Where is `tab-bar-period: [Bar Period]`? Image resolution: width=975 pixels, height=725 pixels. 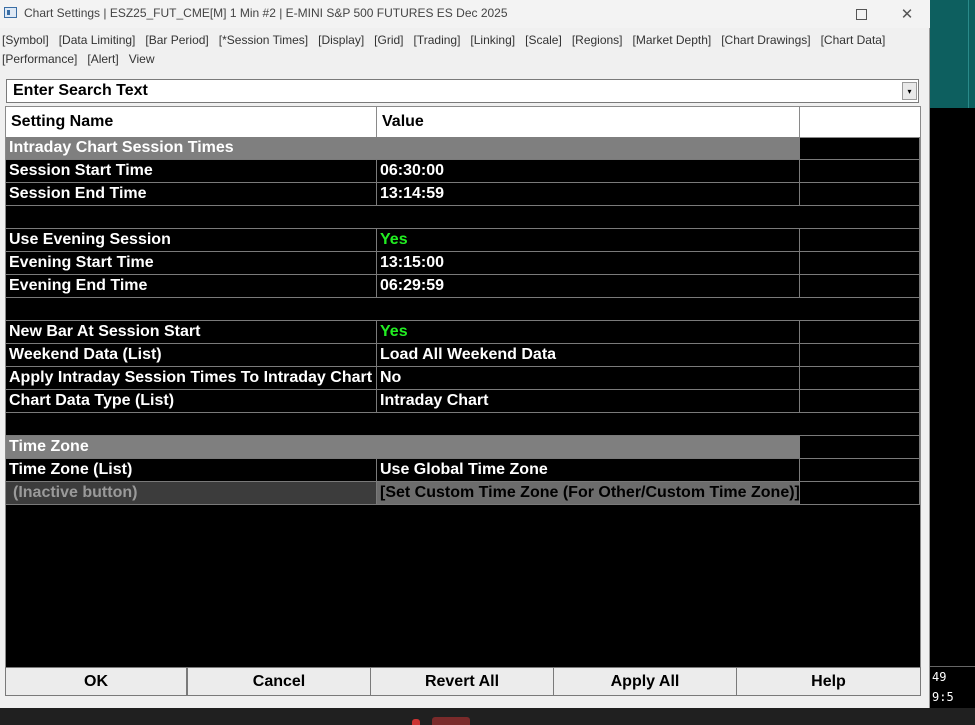 tab-bar-period: [Bar Period] is located at coordinates (176, 40).